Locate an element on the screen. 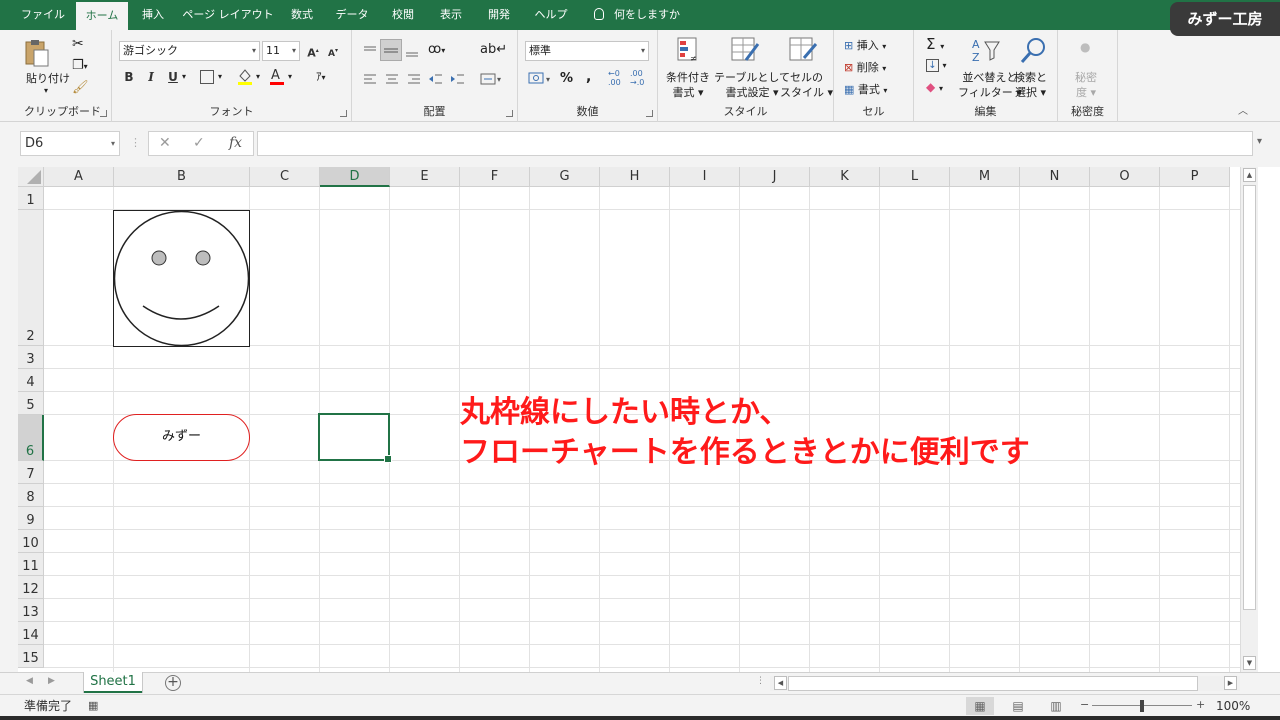 The height and width of the screenshot is (720, 1280). row-header-12: 12 is located at coordinates (31, 587).